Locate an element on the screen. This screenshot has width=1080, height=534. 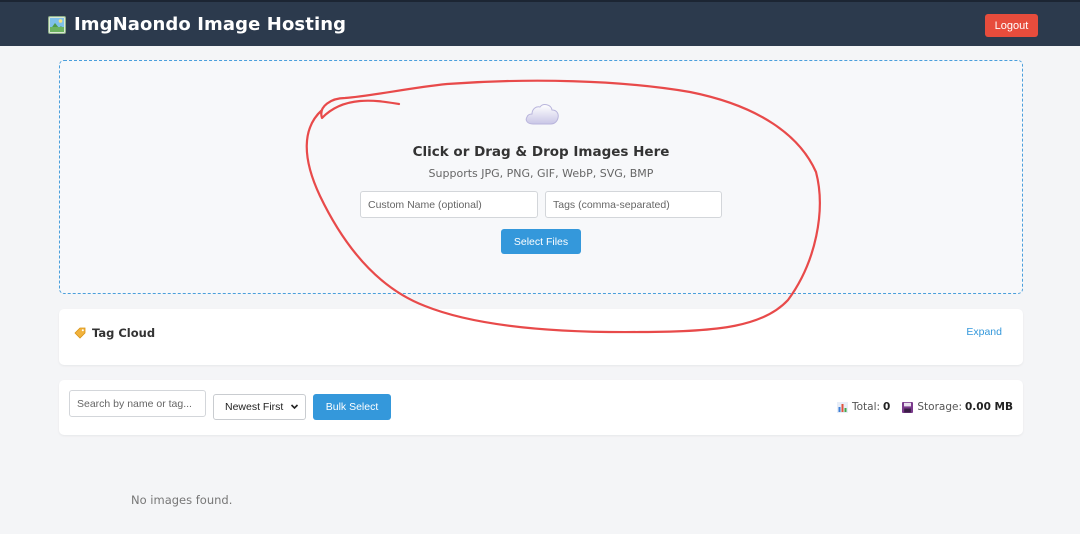
bar-chart-icon is located at coordinates (842, 407).